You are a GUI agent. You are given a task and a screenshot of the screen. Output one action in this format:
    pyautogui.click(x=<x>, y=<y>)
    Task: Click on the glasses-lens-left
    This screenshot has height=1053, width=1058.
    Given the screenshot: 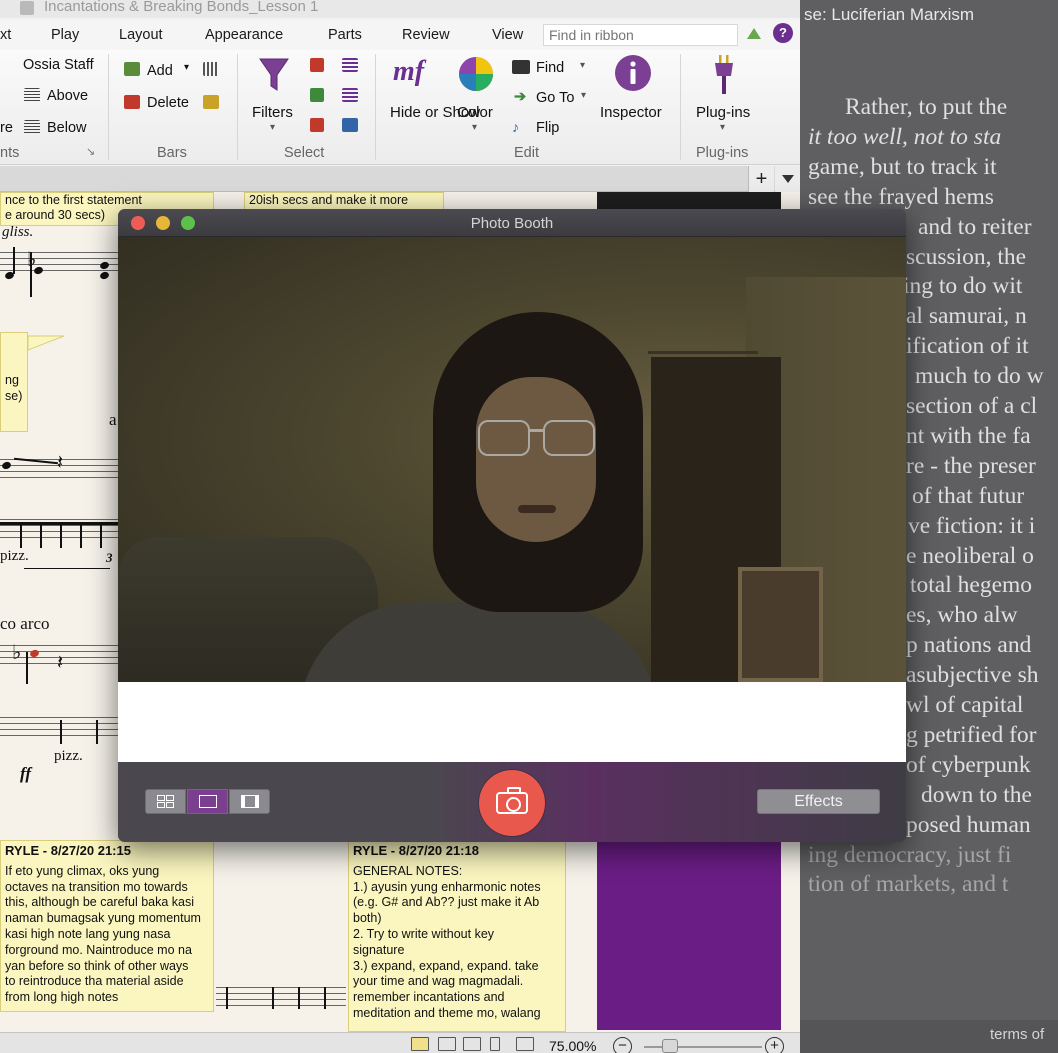 What is the action you would take?
    pyautogui.click(x=504, y=438)
    